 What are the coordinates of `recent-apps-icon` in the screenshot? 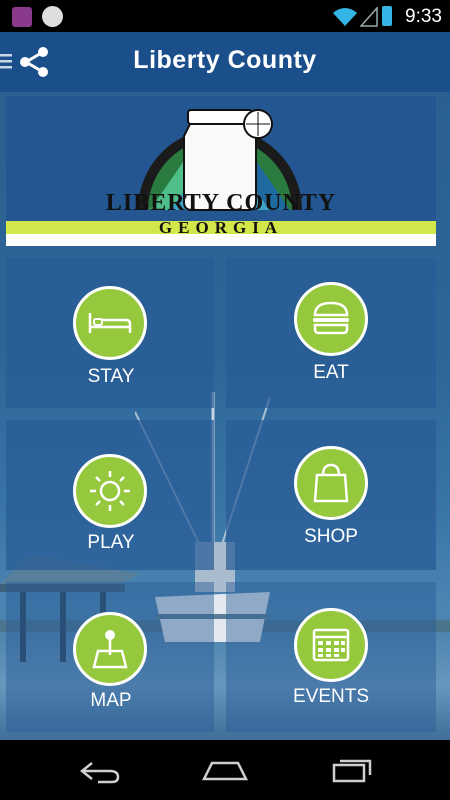 It's located at (352, 771).